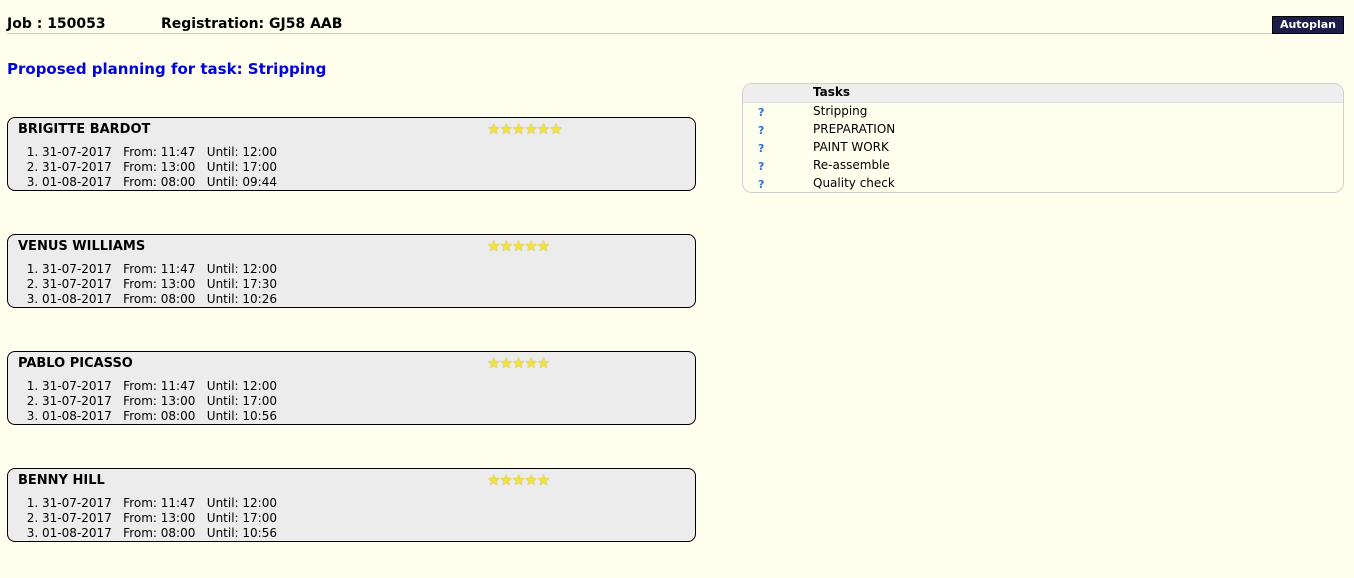  What do you see at coordinates (252, 24) in the screenshot?
I see `registration: Registration: GJ58 AAB` at bounding box center [252, 24].